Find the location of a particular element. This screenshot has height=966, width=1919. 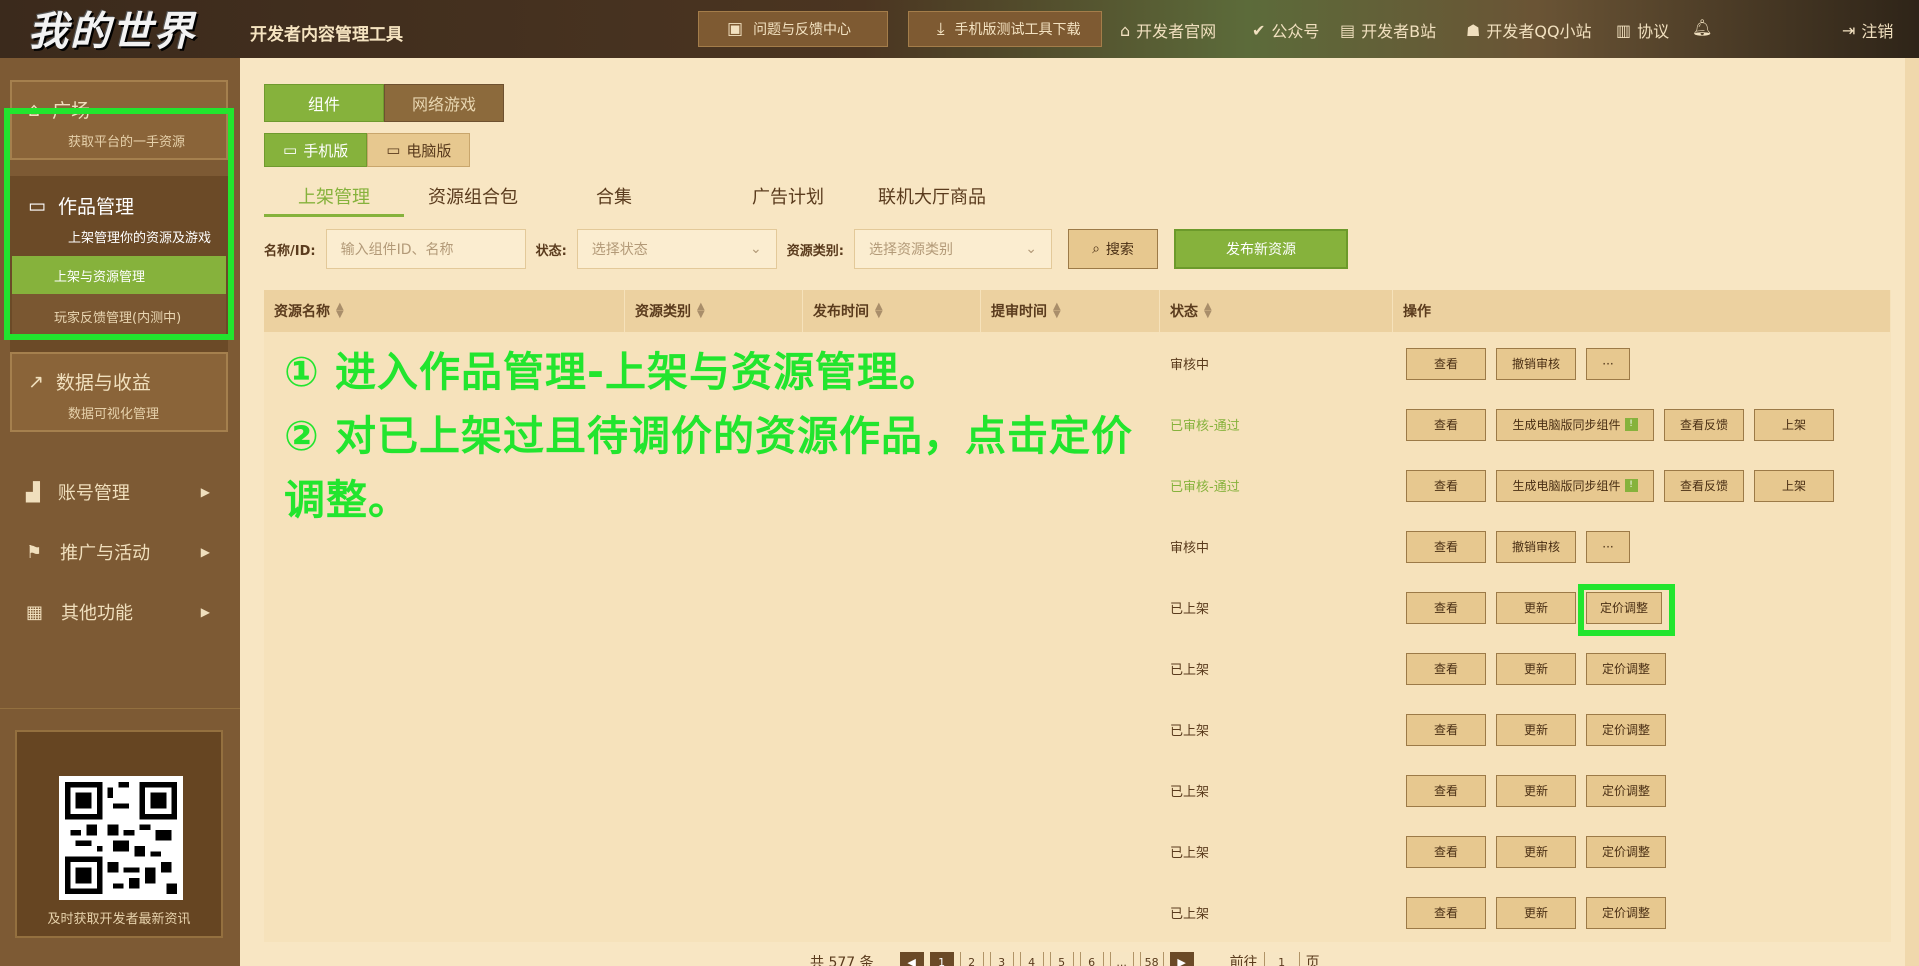

app-title: 开发者内容管理工具 is located at coordinates (326, 35).